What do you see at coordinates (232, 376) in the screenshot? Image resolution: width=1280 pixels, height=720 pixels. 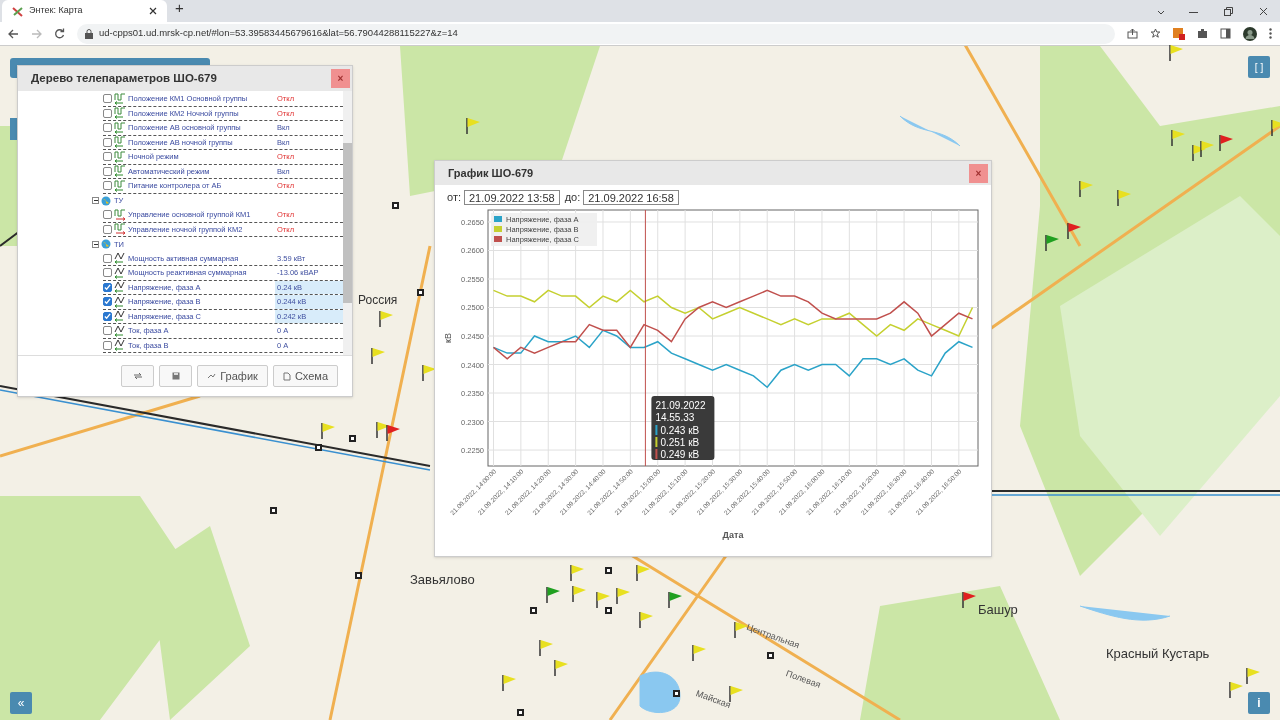 I see `chart-button: График` at bounding box center [232, 376].